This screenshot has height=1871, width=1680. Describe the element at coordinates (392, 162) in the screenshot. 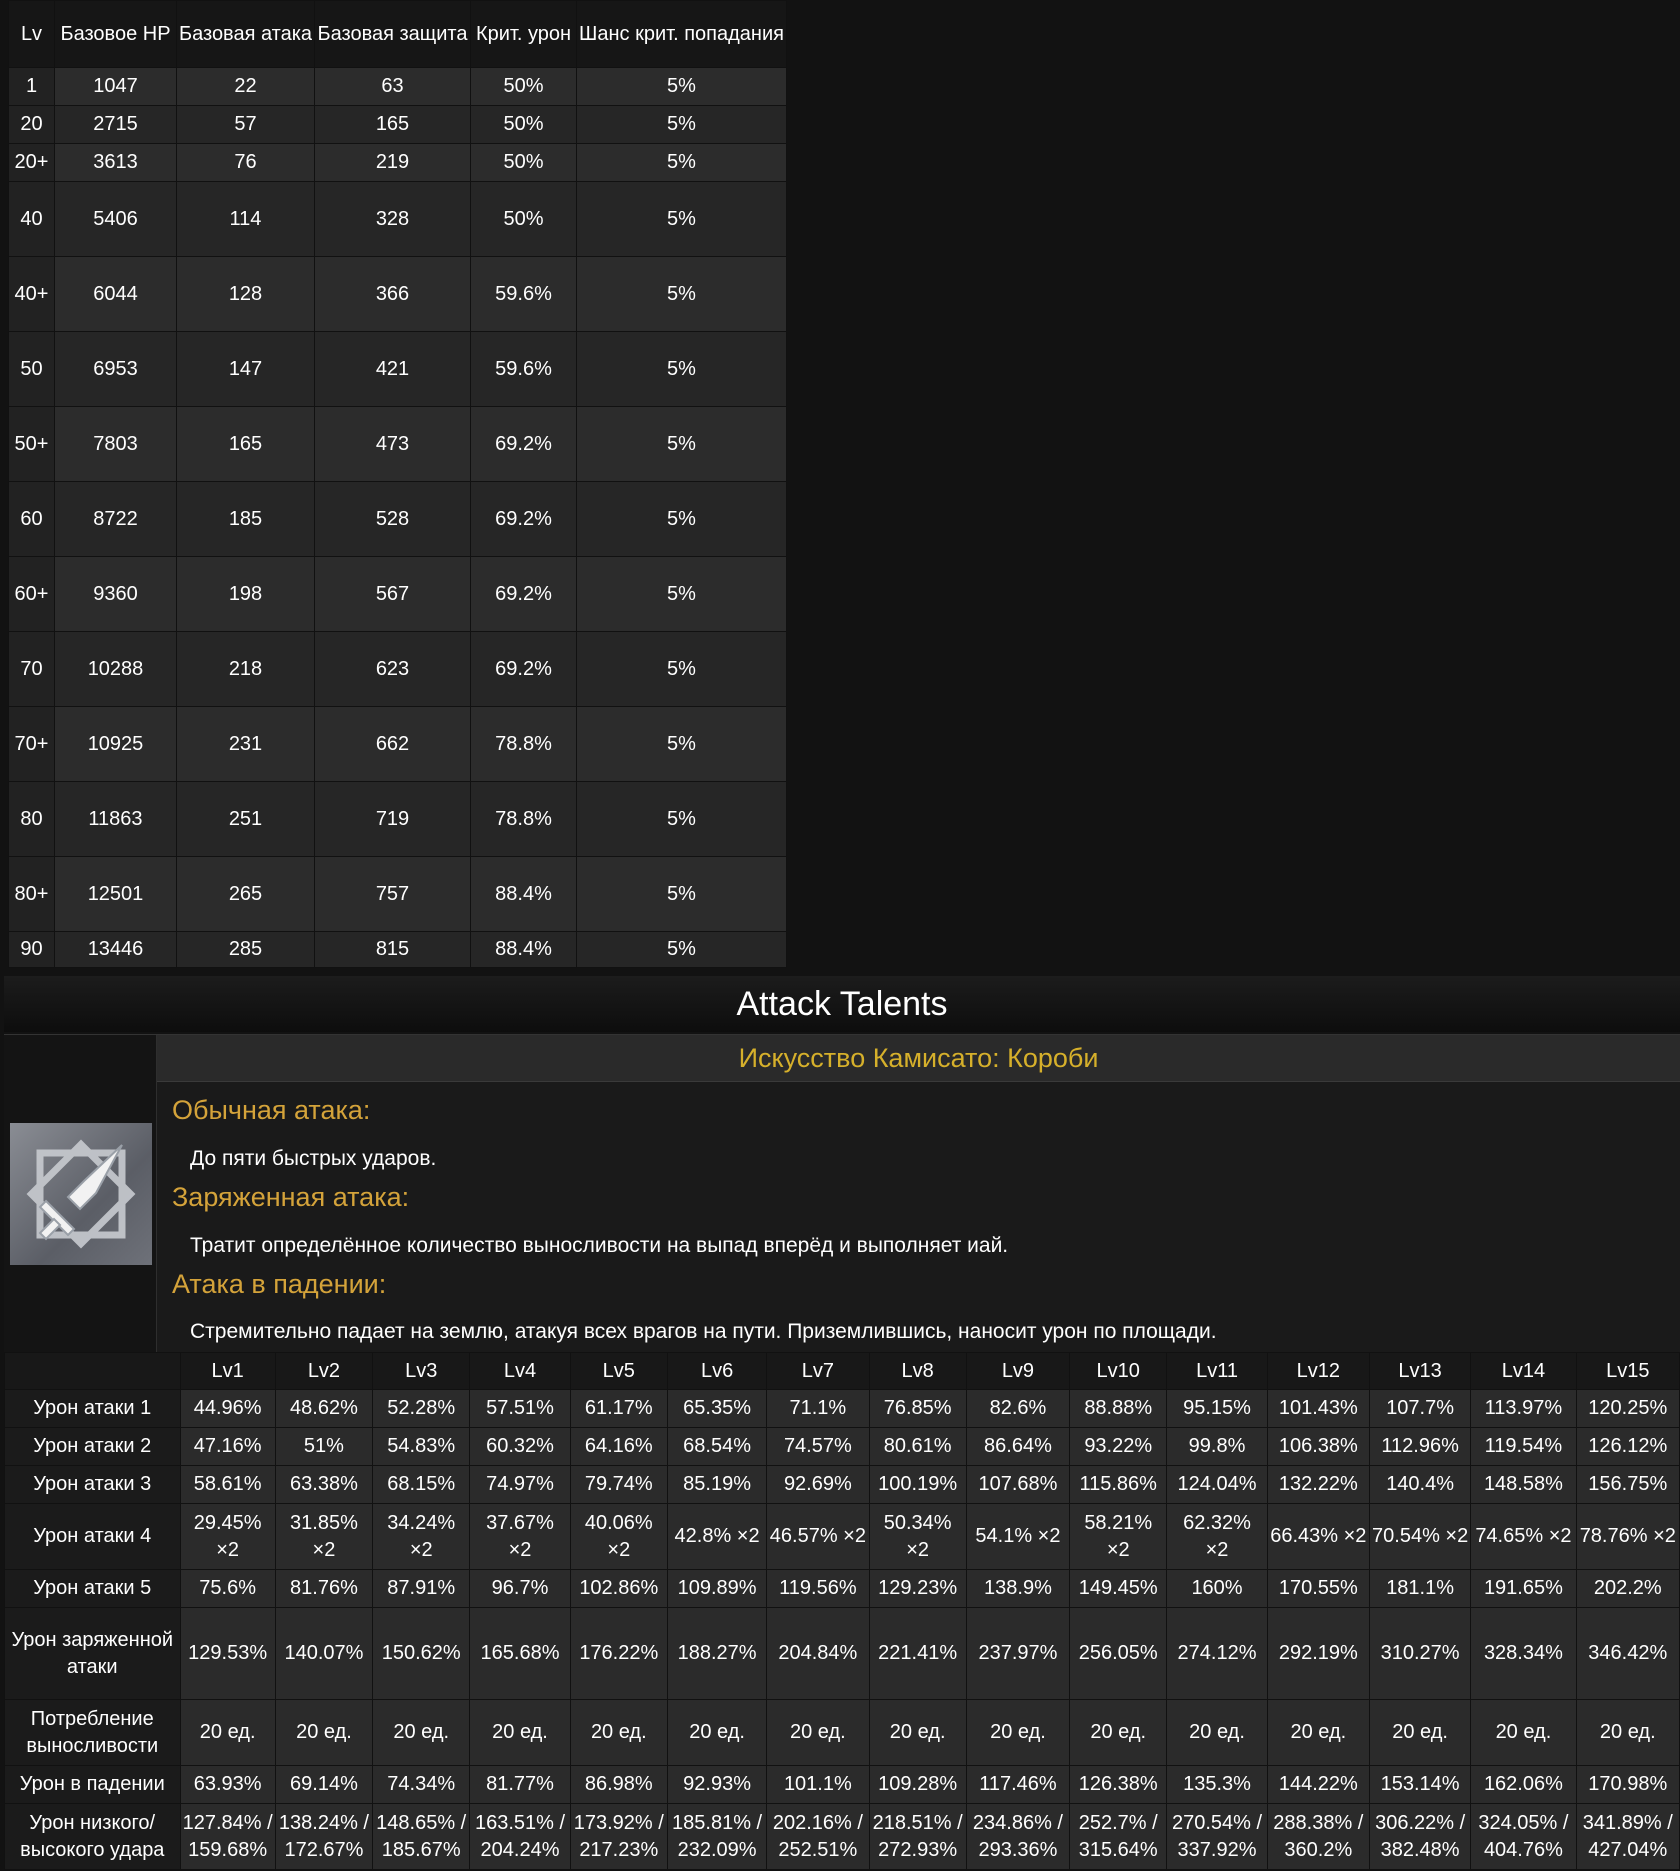

I see `stats-value-cell: 219` at that location.